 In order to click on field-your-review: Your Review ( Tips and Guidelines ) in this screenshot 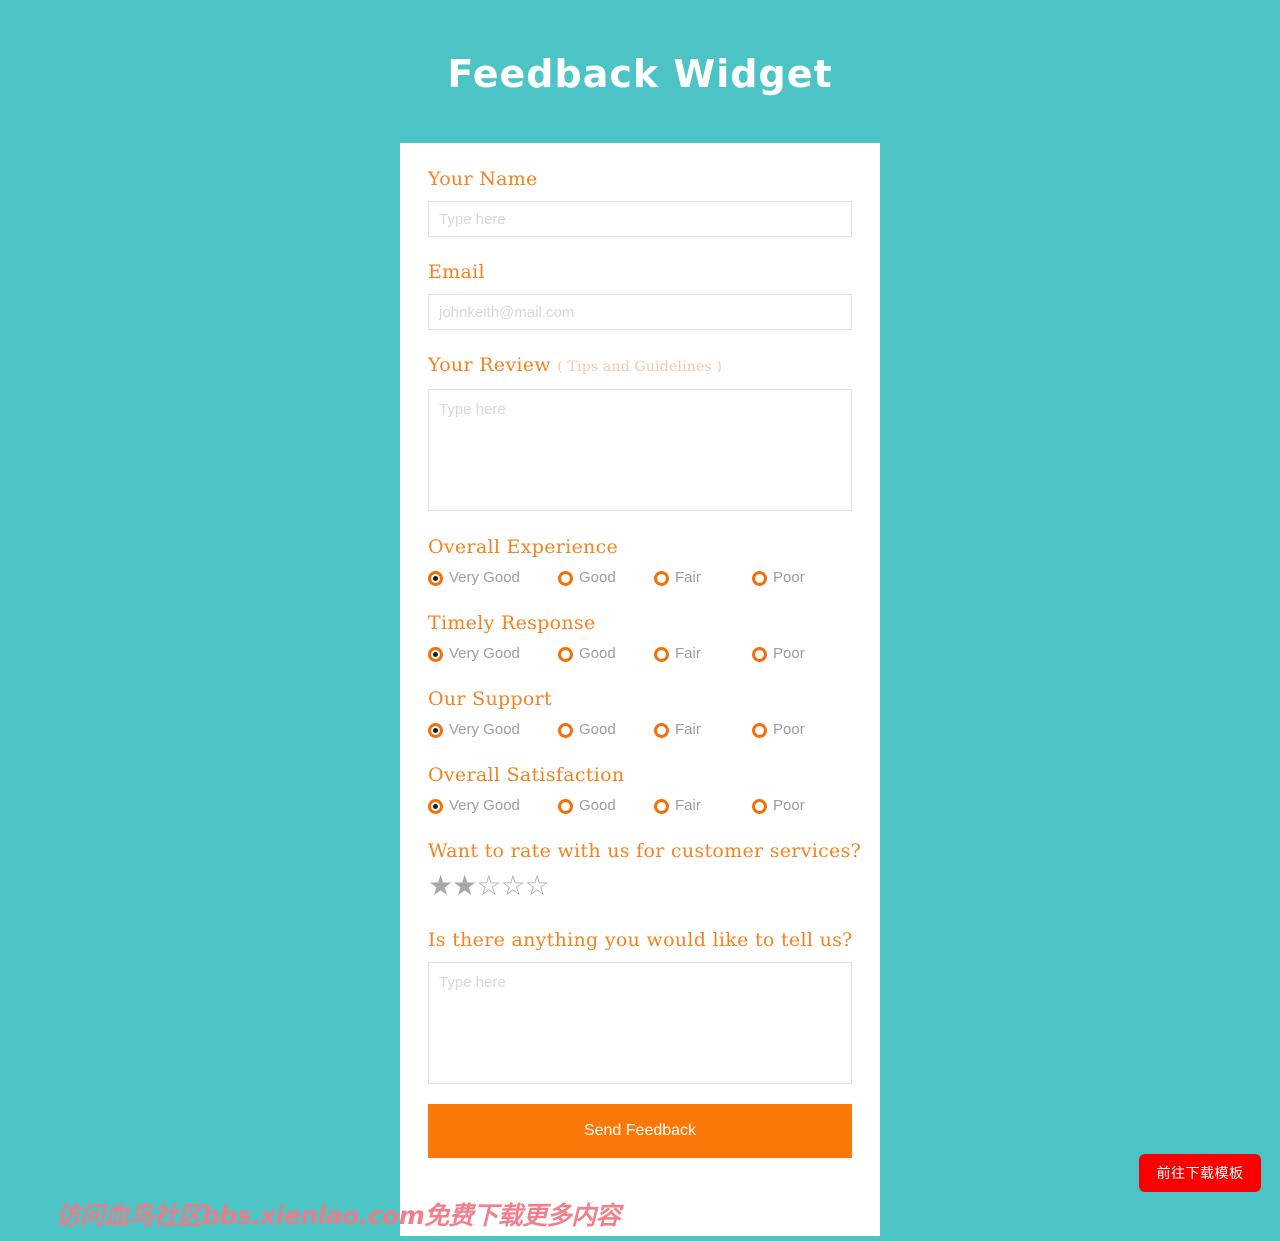, I will do `click(640, 432)`.